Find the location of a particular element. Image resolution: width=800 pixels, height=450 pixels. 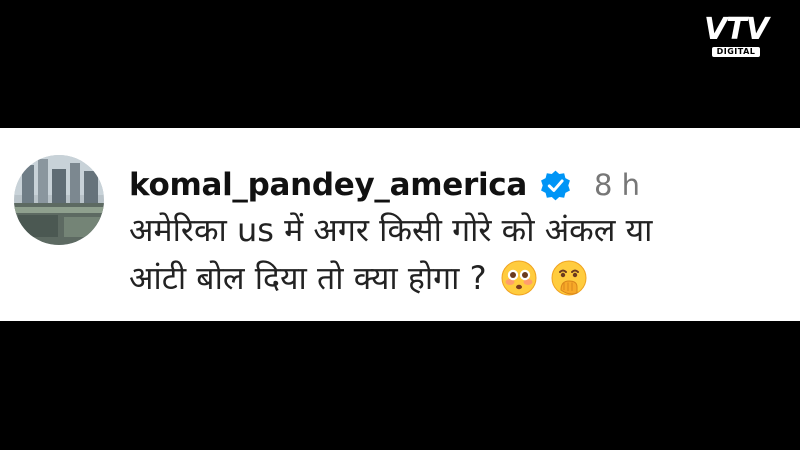

logo-subtext: DIGITAL is located at coordinates (736, 52).